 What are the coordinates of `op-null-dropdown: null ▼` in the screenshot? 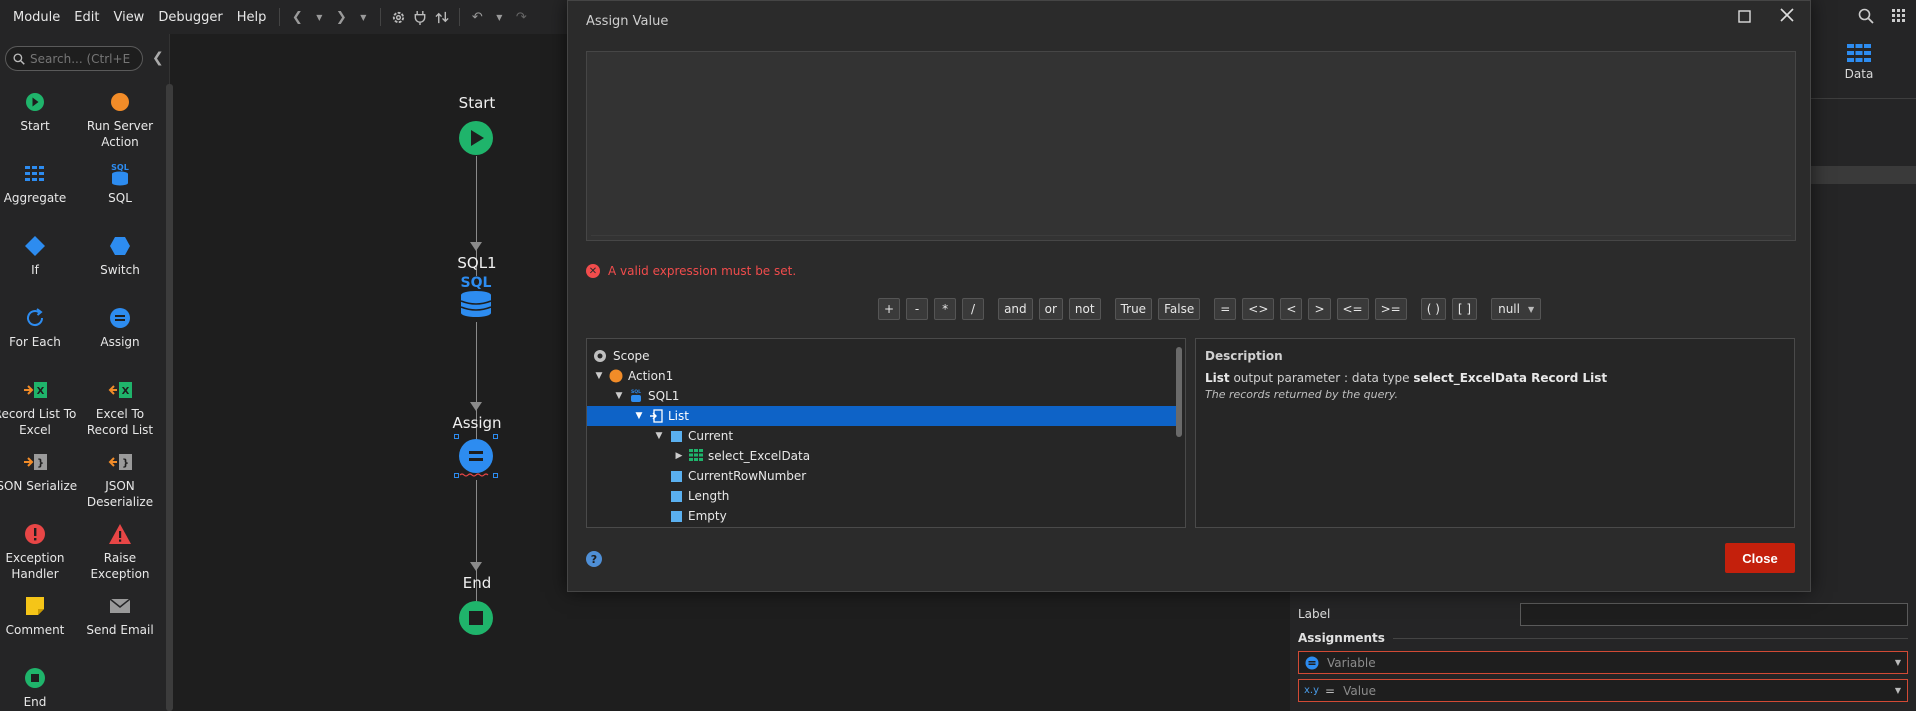 It's located at (1516, 309).